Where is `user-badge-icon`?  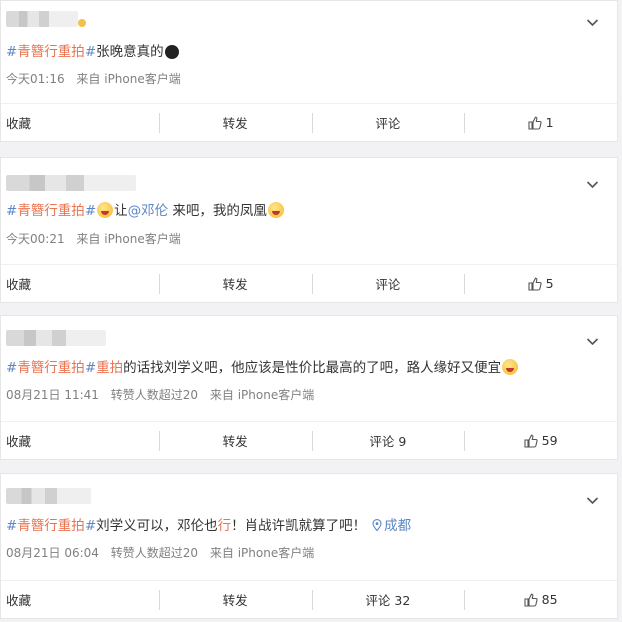 user-badge-icon is located at coordinates (82, 23).